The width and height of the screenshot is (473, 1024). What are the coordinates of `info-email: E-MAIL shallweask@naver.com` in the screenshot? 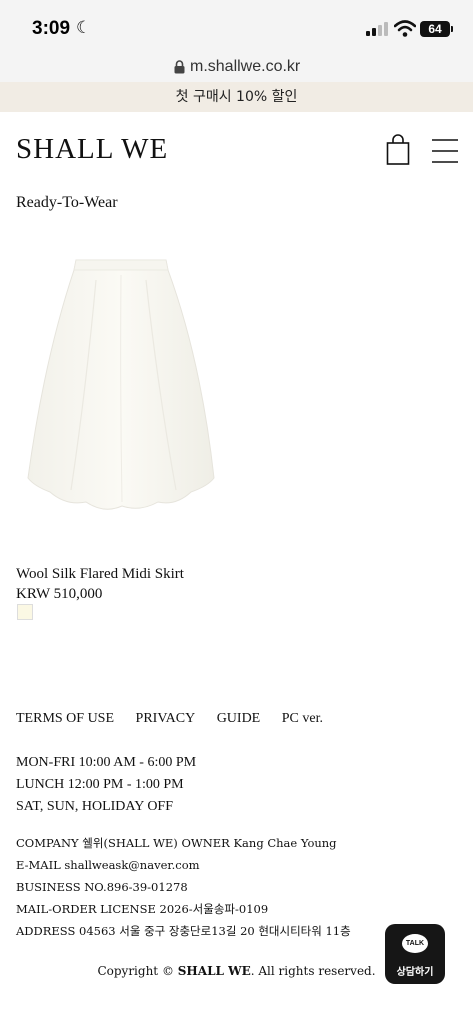 It's located at (108, 865).